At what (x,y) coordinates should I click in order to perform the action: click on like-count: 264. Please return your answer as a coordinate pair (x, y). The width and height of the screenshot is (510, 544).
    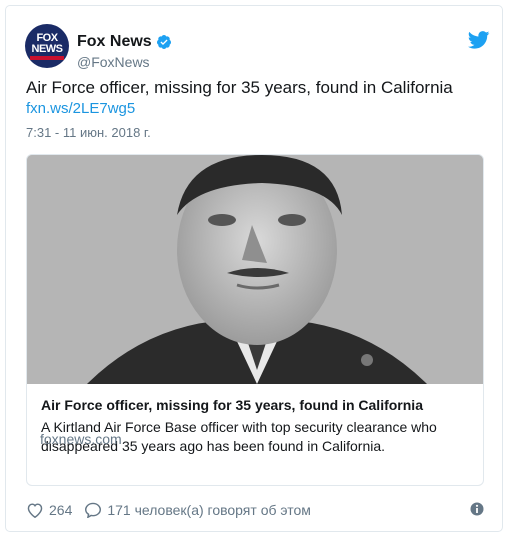
    Looking at the image, I should click on (61, 510).